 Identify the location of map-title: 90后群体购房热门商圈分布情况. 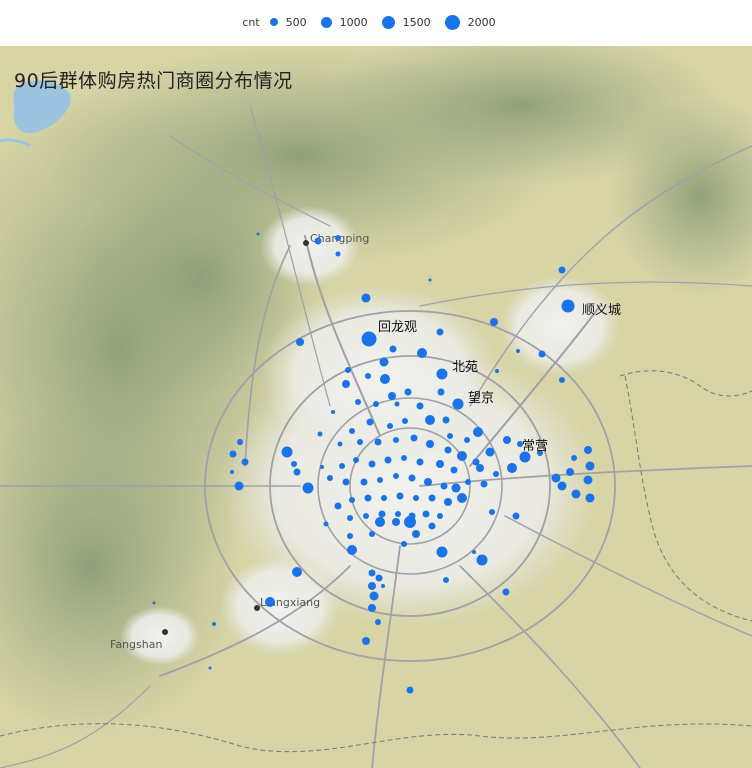
(153, 81).